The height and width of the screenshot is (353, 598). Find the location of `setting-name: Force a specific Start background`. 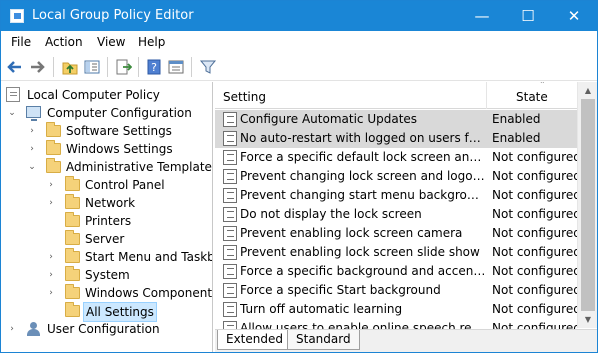

setting-name: Force a specific Start background is located at coordinates (340, 290).